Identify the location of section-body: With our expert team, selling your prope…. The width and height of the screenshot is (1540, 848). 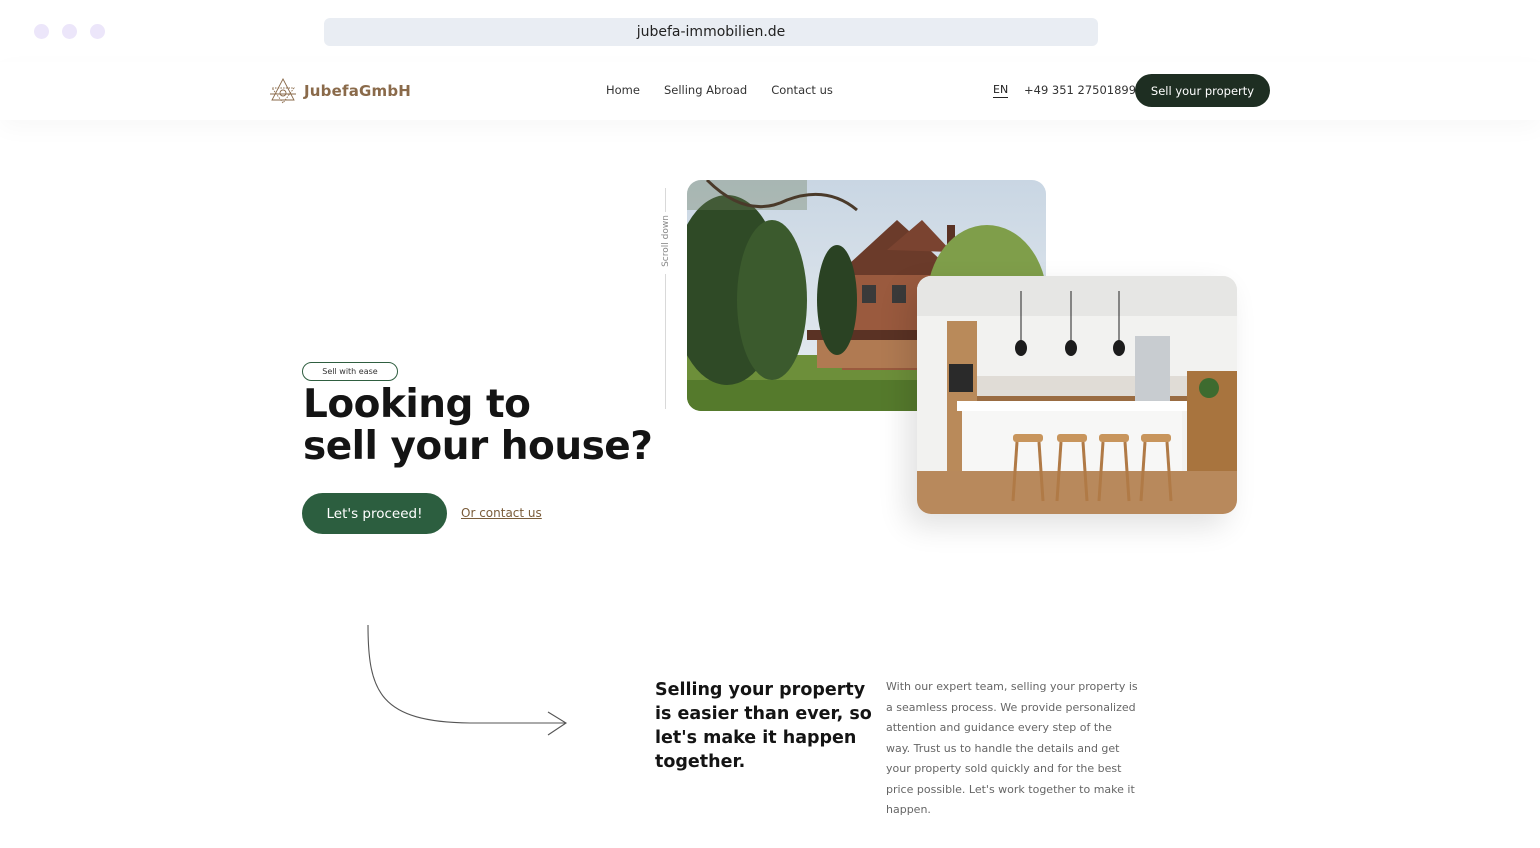
(1012, 748).